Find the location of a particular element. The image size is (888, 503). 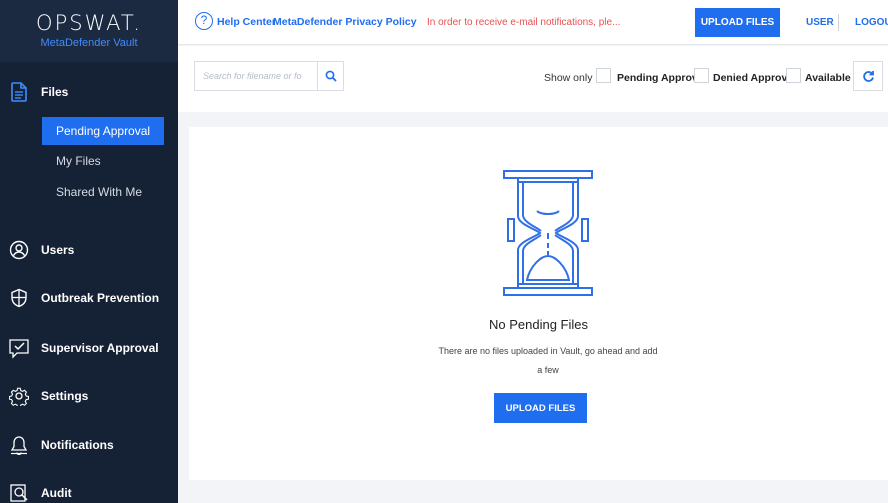

sidebar-subitem-shared-with-me: Shared With Me is located at coordinates (103, 192).